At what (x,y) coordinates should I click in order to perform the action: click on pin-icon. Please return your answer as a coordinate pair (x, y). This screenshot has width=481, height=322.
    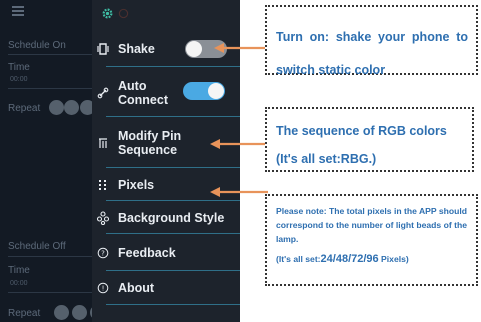
    Looking at the image, I should click on (103, 143).